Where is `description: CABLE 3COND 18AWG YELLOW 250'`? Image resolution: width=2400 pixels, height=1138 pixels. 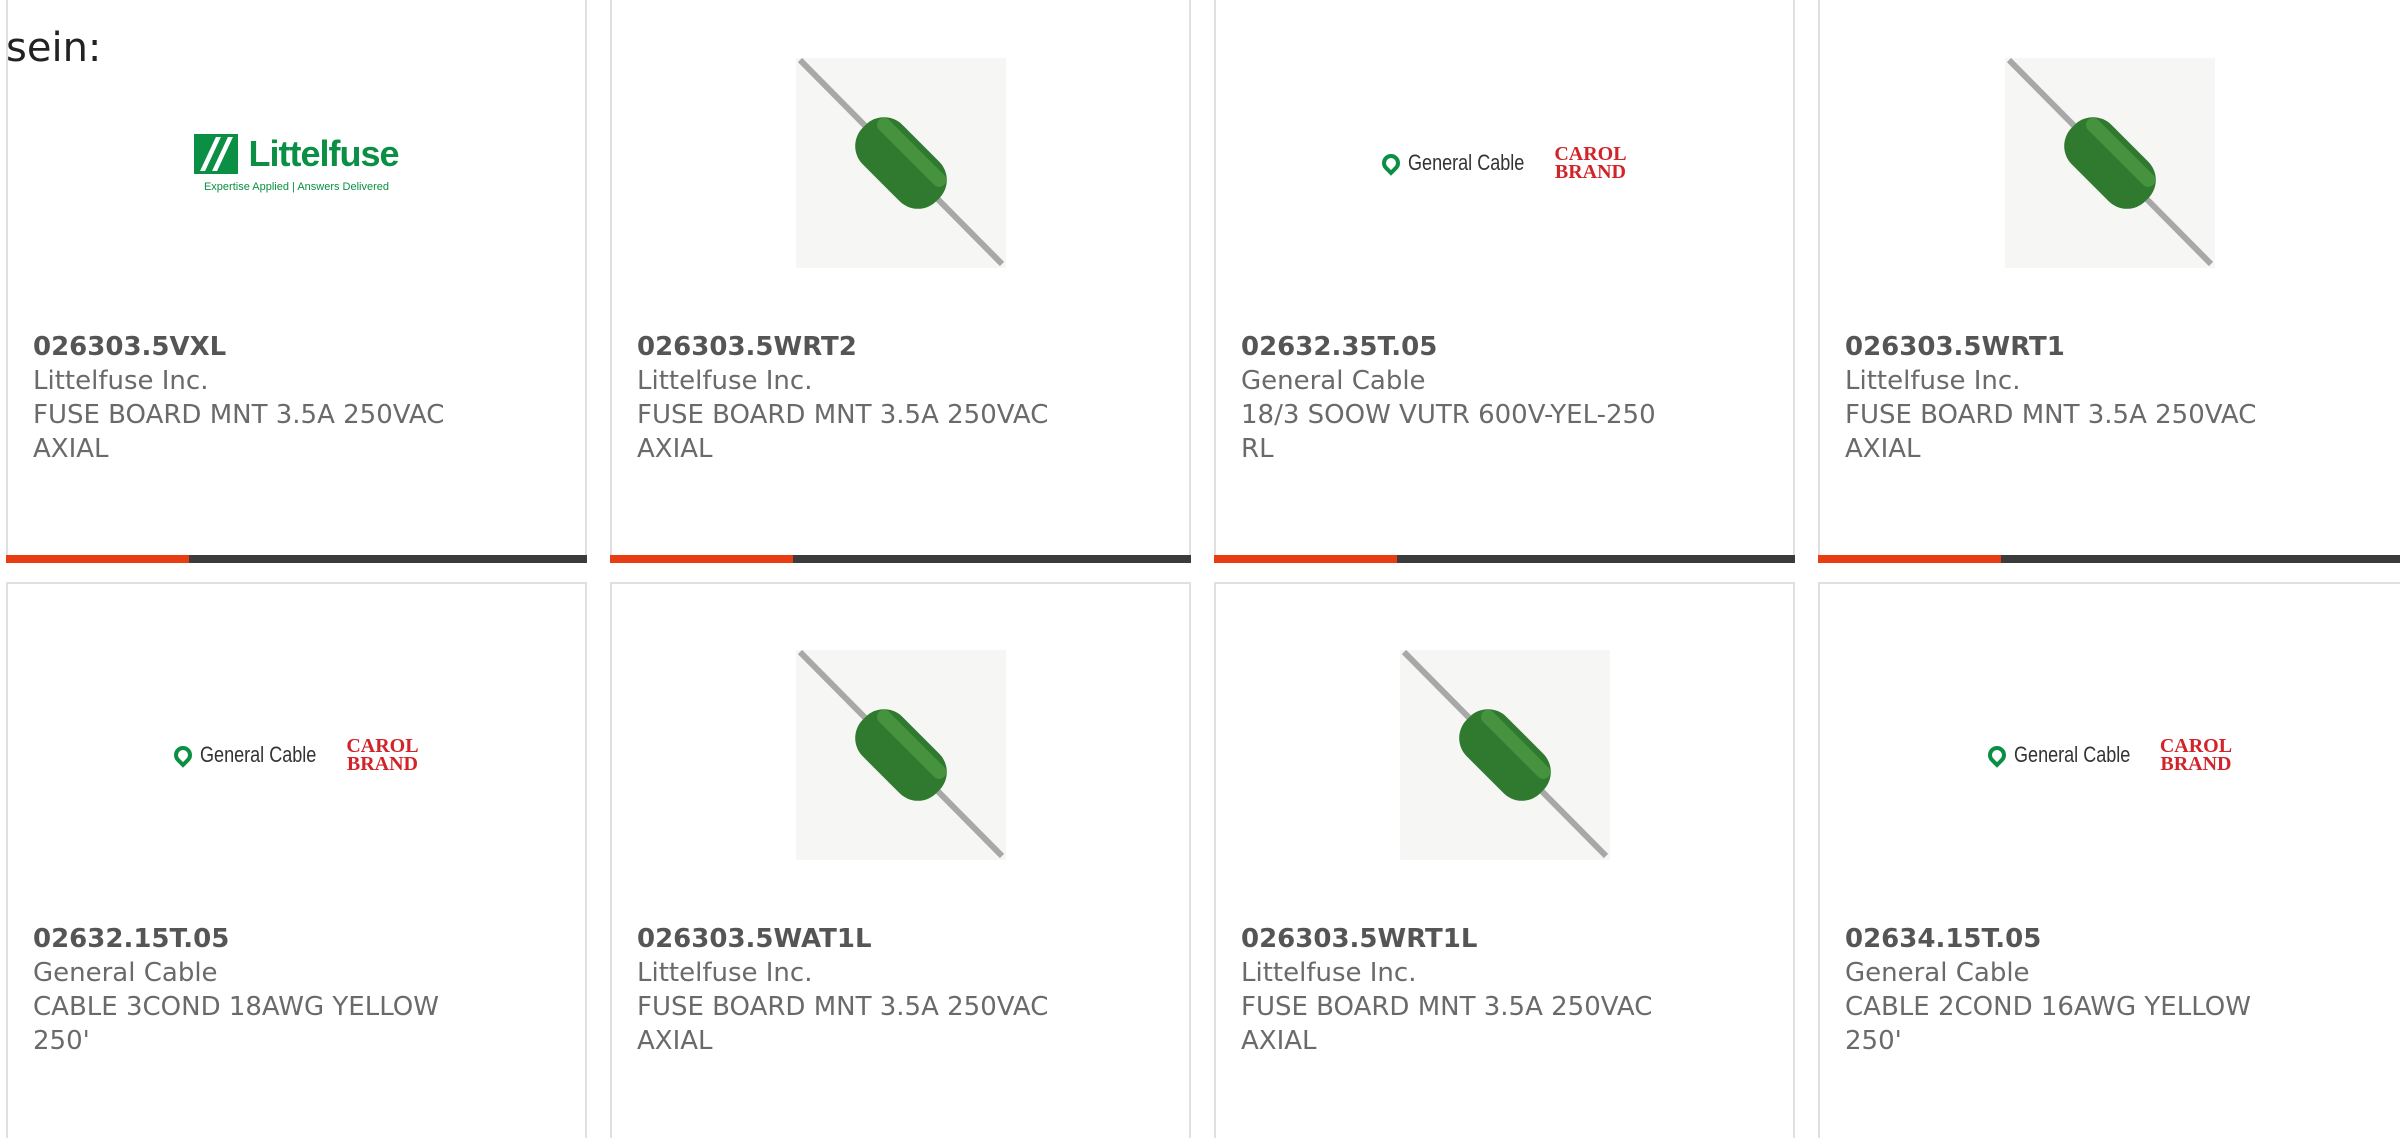 description: CABLE 3COND 18AWG YELLOW 250' is located at coordinates (236, 1024).